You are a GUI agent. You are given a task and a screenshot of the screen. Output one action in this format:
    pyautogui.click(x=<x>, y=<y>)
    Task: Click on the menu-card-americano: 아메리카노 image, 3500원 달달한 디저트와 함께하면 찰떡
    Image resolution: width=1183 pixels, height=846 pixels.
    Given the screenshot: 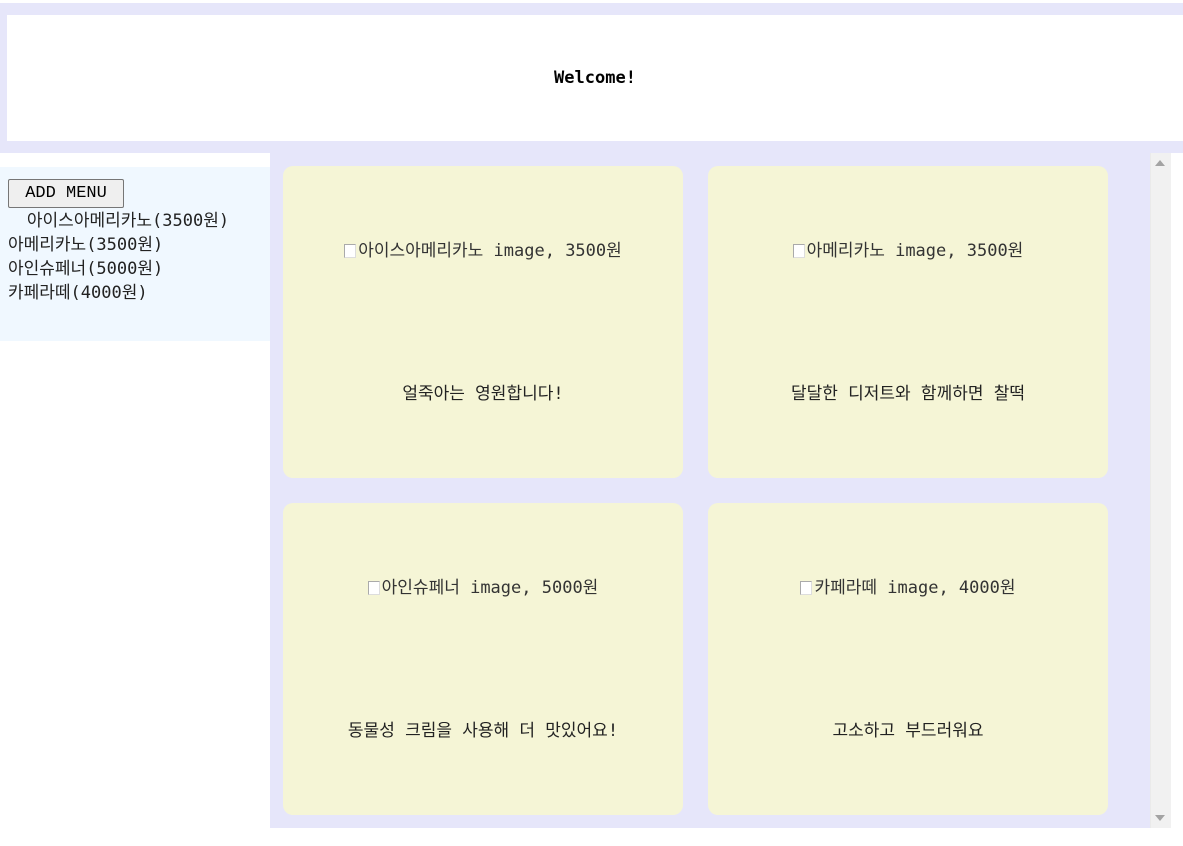 What is the action you would take?
    pyautogui.click(x=908, y=322)
    